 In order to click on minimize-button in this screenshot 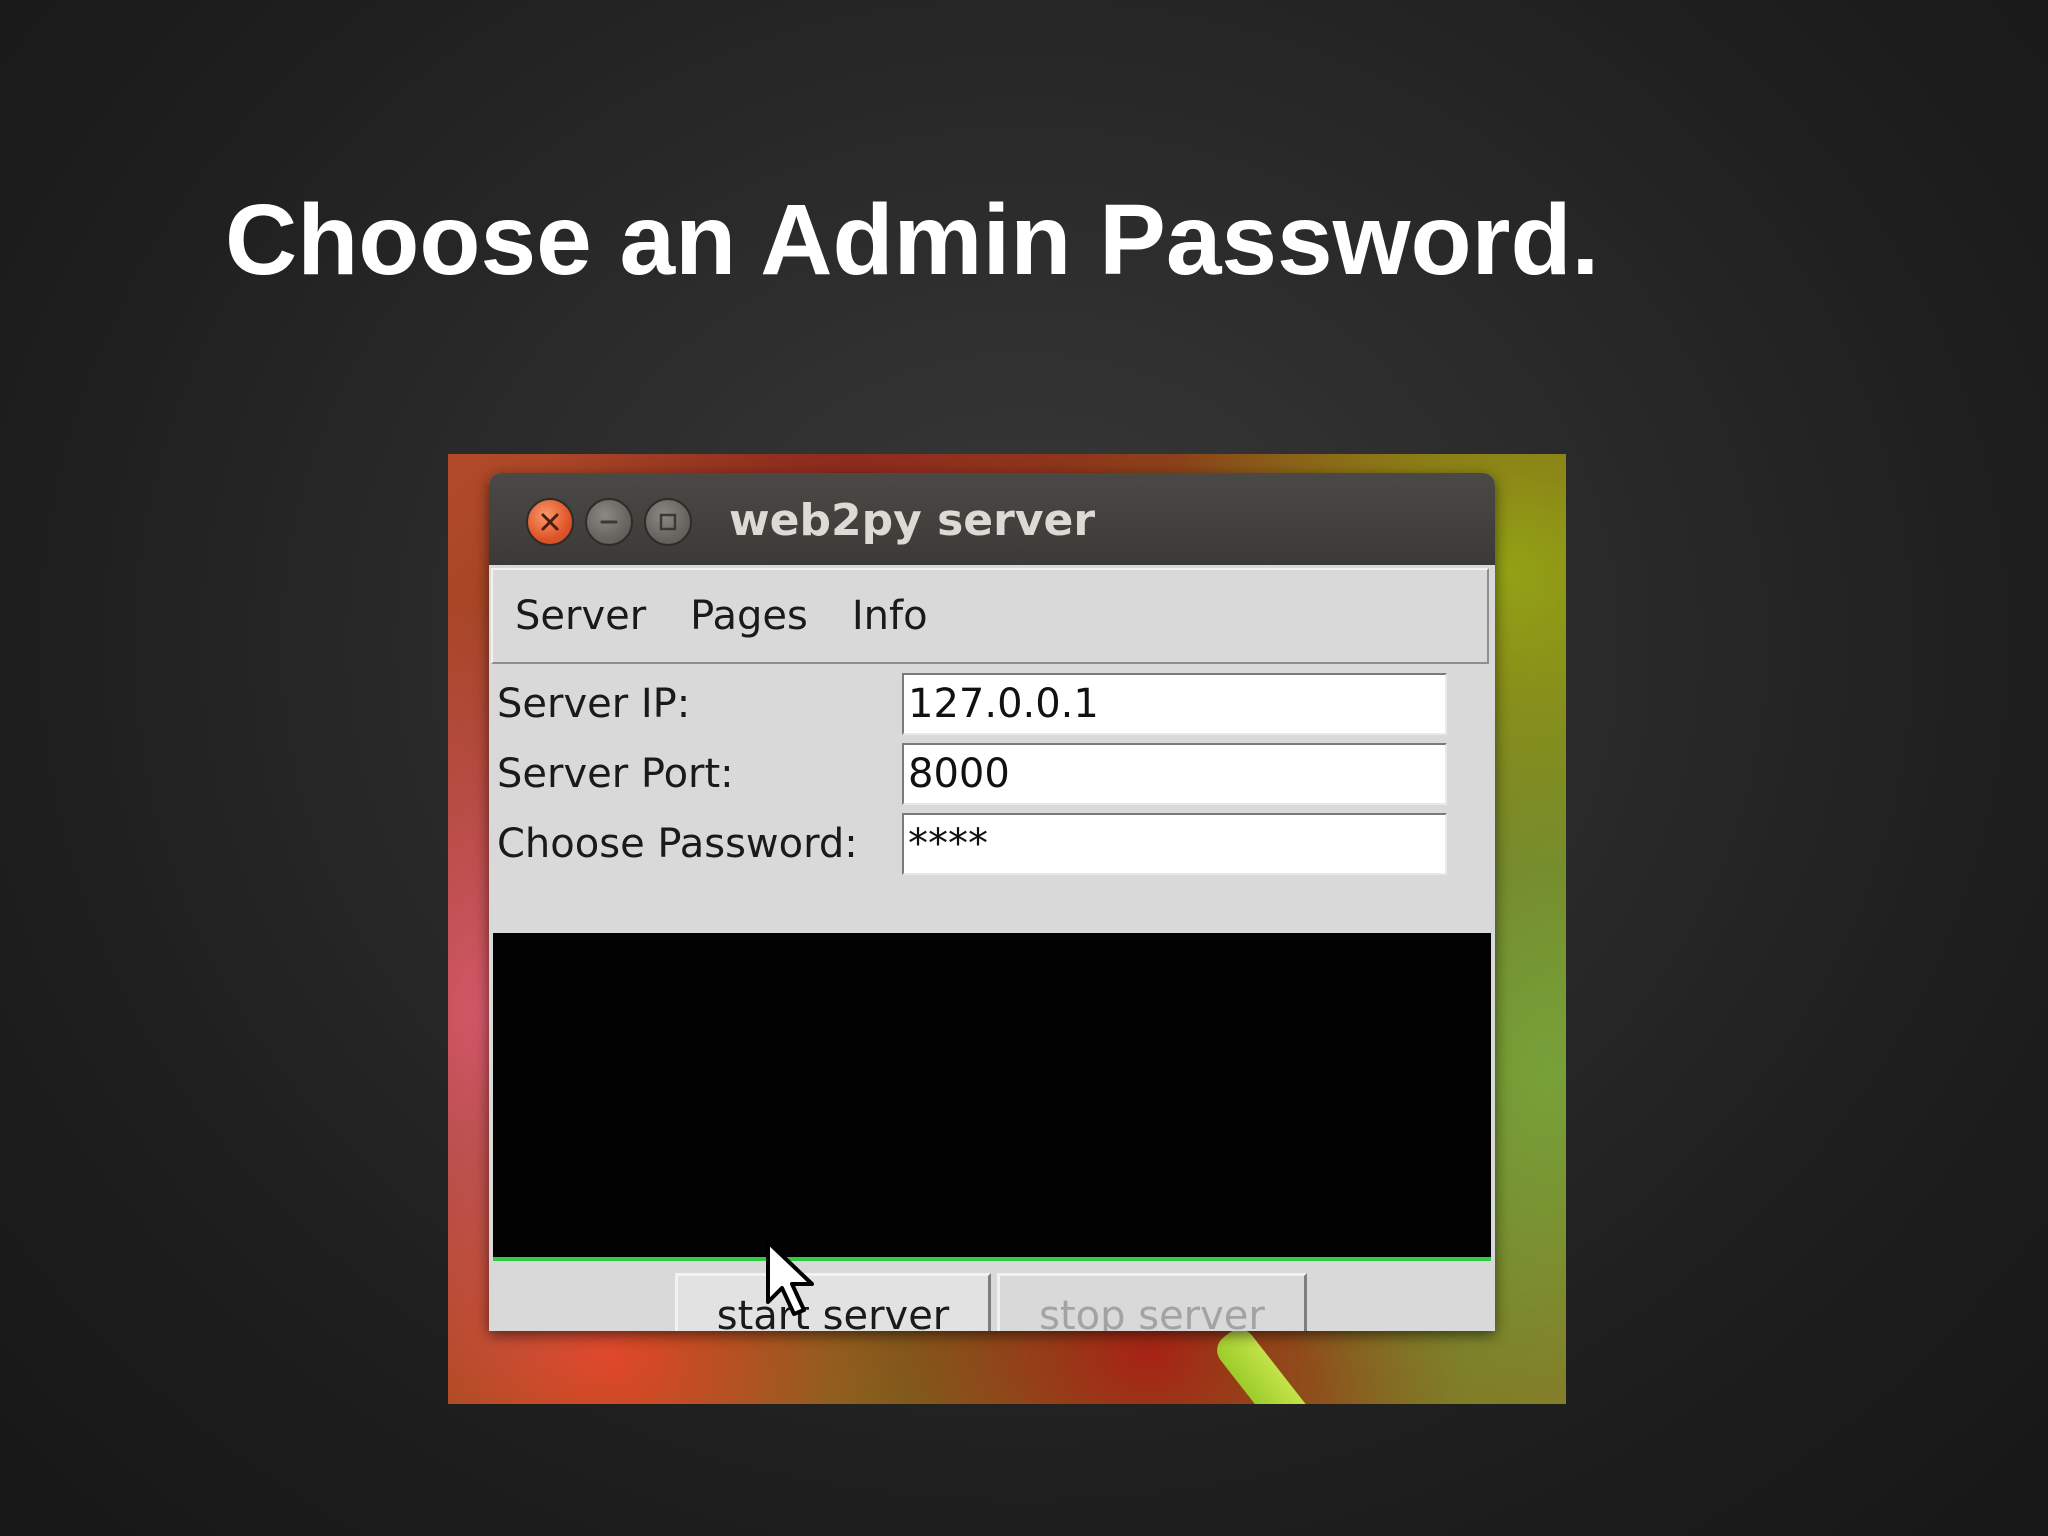, I will do `click(609, 522)`.